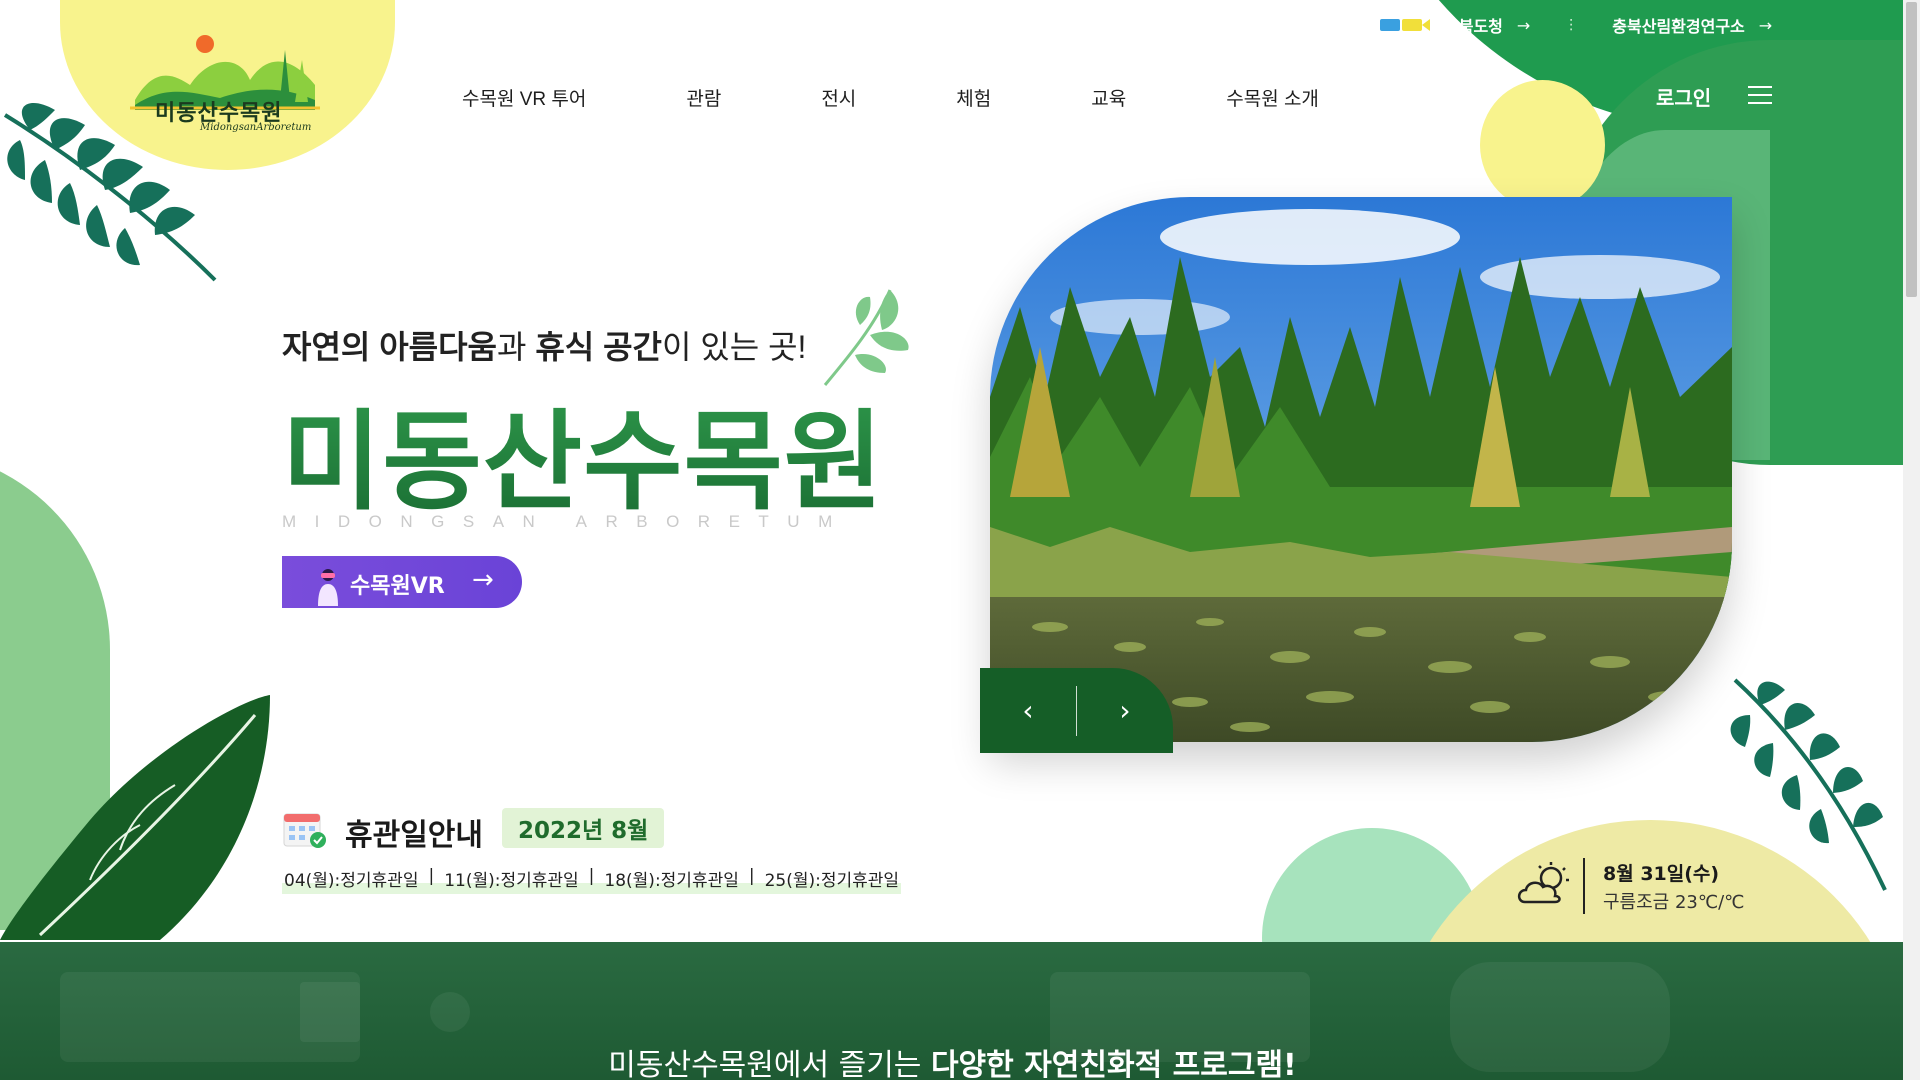  Describe the element at coordinates (511, 881) in the screenshot. I see `closed-day-item: 11(월):정기휴관일` at that location.